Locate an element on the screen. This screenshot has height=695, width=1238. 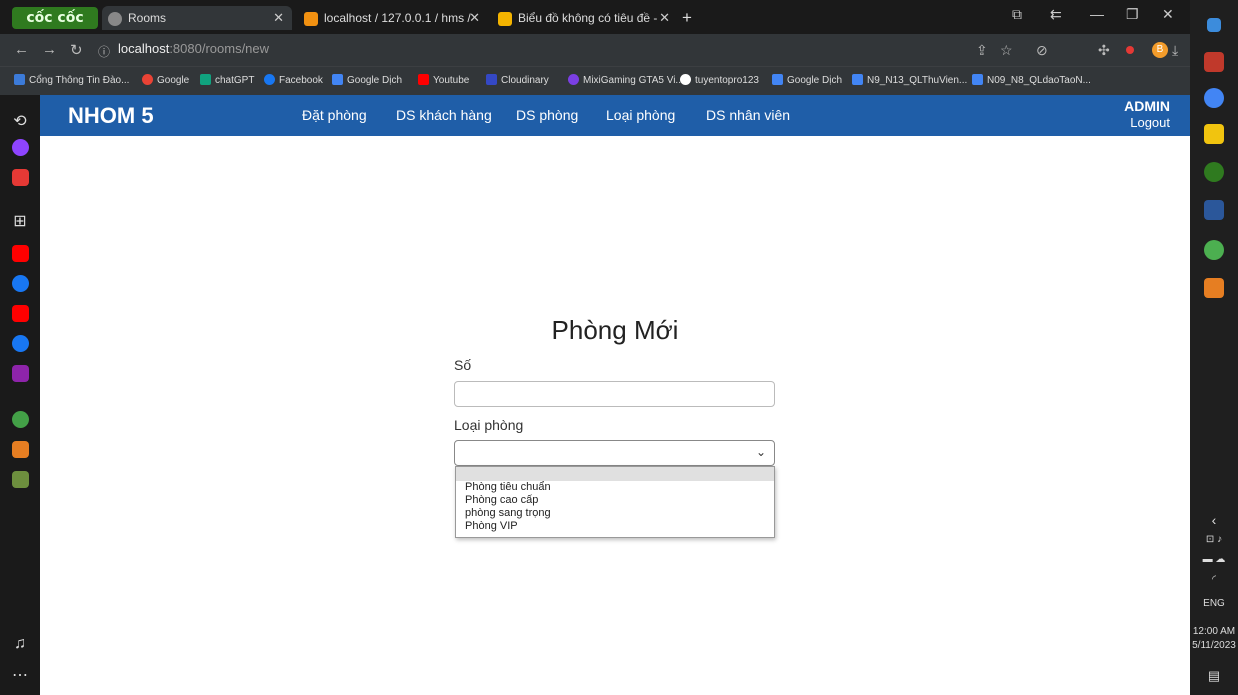
option-cao-cap: Phòng cao cấp is located at coordinates (615, 500).